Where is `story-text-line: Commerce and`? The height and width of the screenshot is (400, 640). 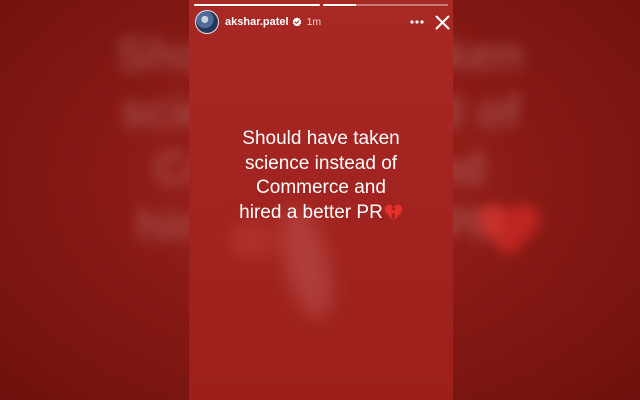
story-text-line: Commerce and is located at coordinates (321, 187).